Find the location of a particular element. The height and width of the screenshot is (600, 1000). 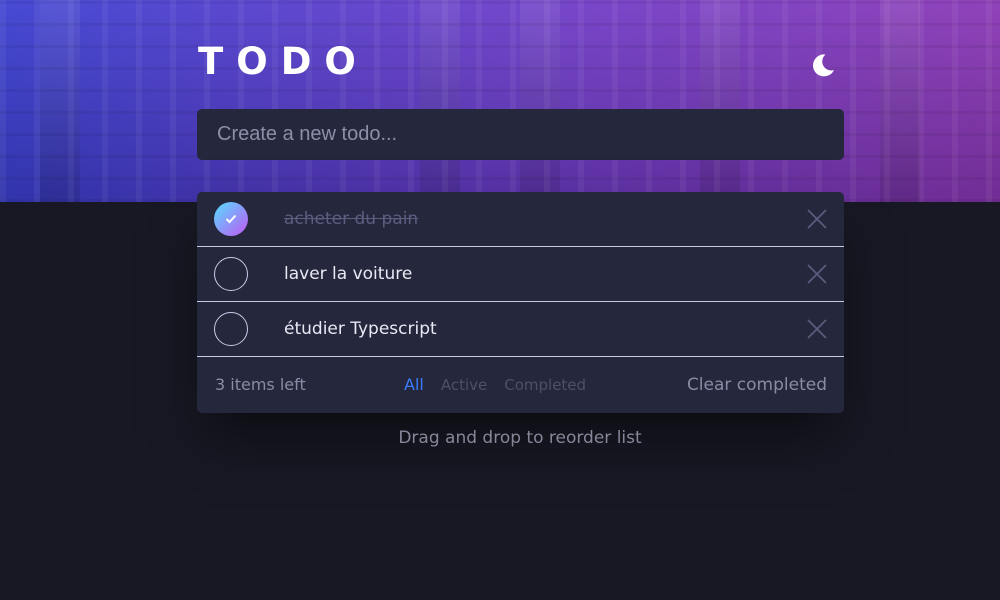

moon-icon is located at coordinates (823, 65).